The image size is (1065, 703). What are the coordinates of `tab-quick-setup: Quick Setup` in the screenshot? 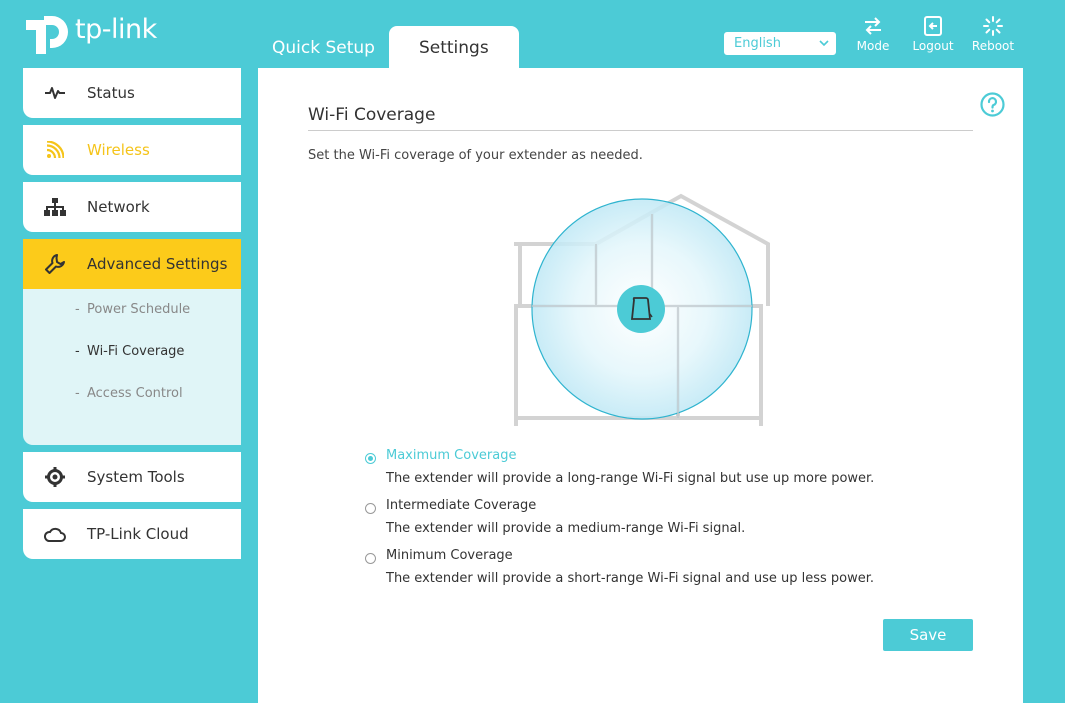 It's located at (323, 47).